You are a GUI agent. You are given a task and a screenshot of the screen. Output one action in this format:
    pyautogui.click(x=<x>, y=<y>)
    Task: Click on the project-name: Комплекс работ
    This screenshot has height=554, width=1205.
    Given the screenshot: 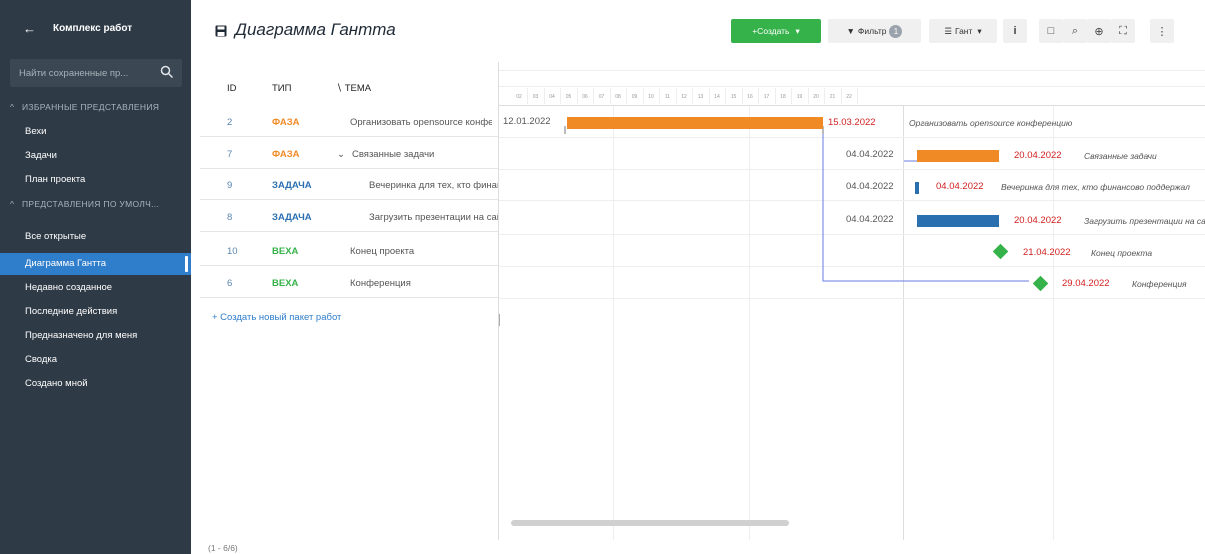 What is the action you would take?
    pyautogui.click(x=92, y=28)
    